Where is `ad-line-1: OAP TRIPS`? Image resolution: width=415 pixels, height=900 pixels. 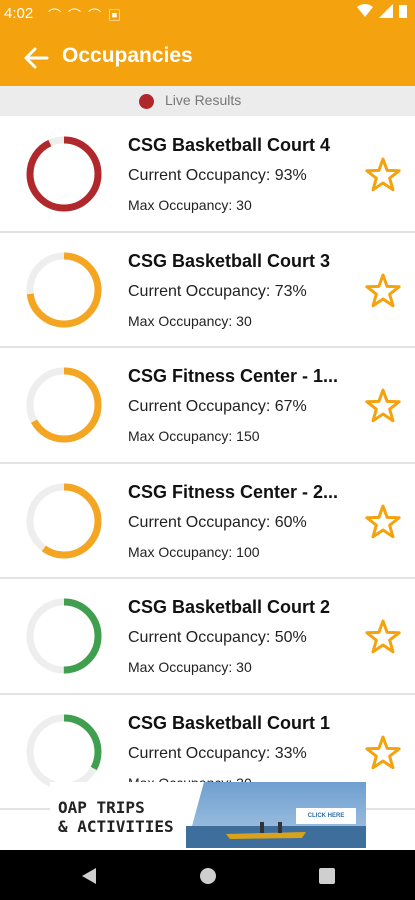
ad-line-1: OAP TRIPS is located at coordinates (101, 807).